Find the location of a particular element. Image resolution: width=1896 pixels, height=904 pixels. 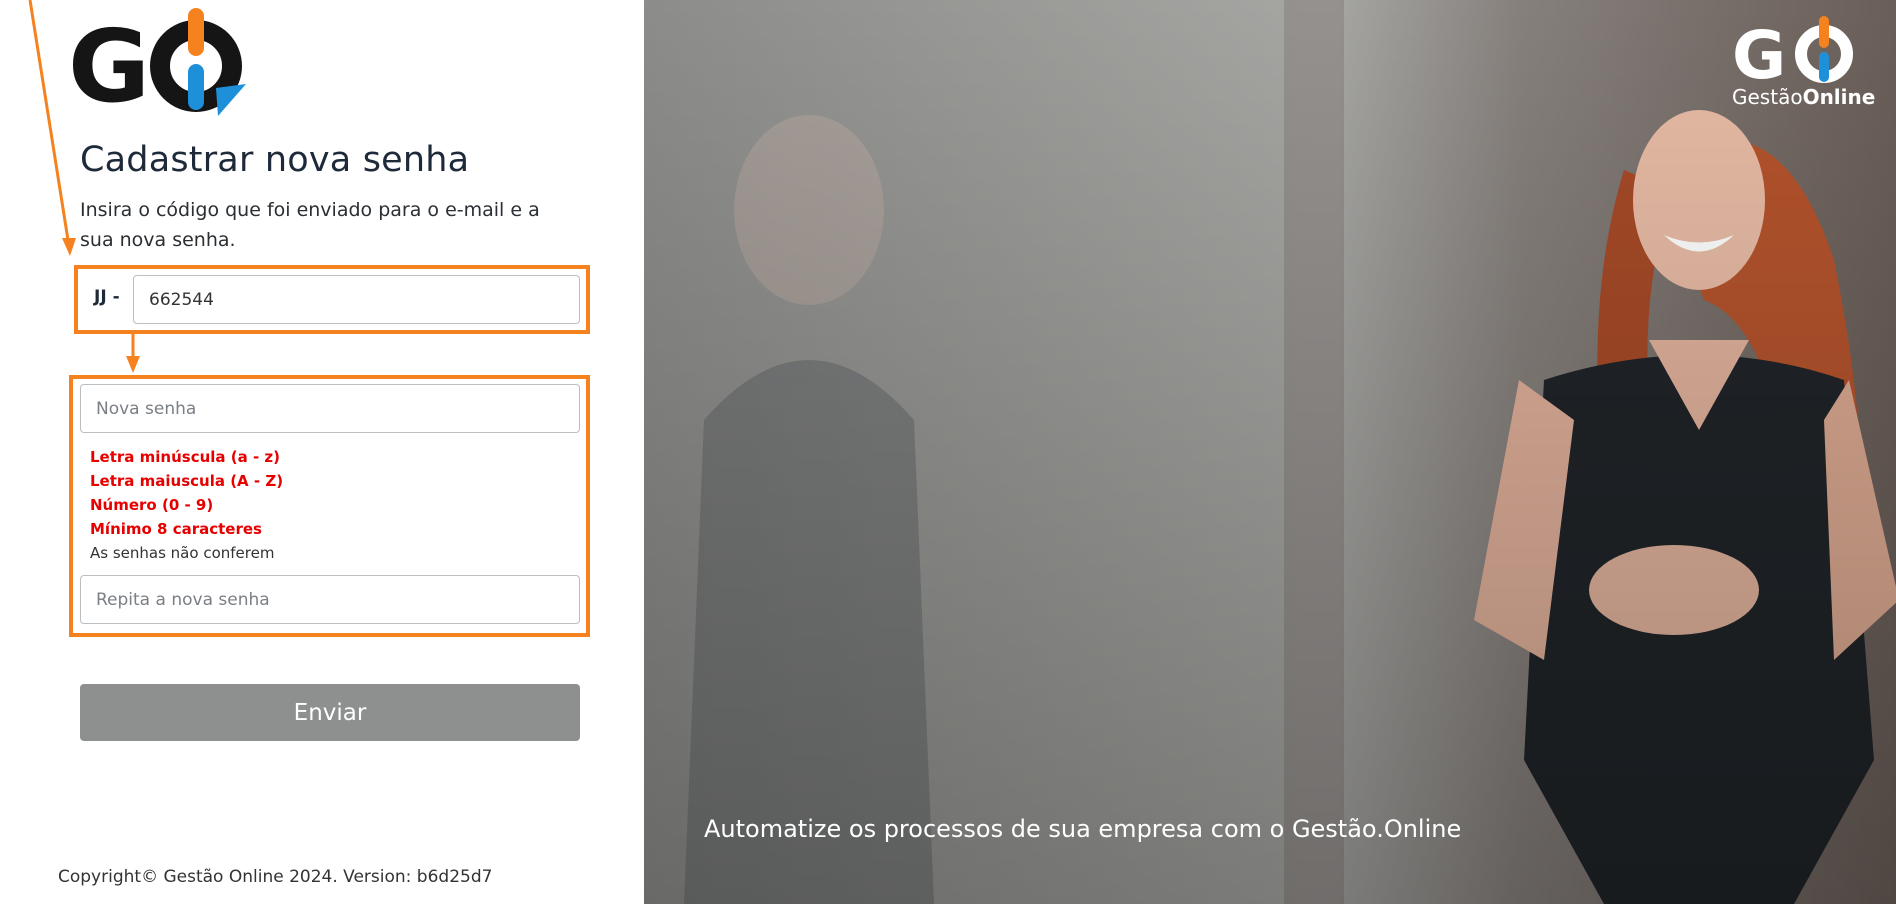

verification-code-input is located at coordinates (356, 299).